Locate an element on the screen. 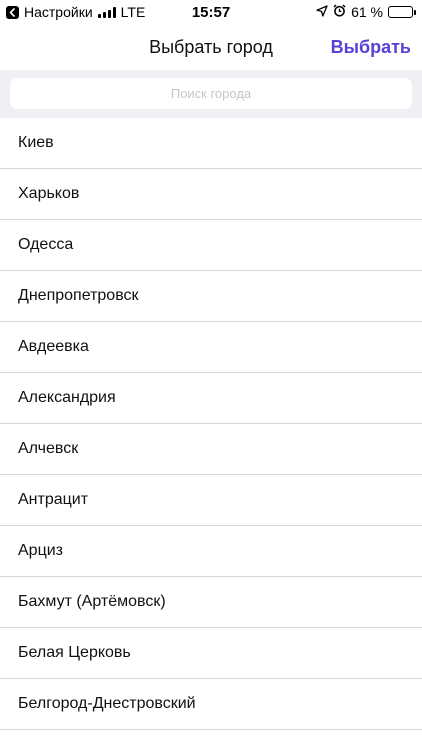 Image resolution: width=422 pixels, height=750 pixels. back-app-label: Настройки is located at coordinates (58, 12).